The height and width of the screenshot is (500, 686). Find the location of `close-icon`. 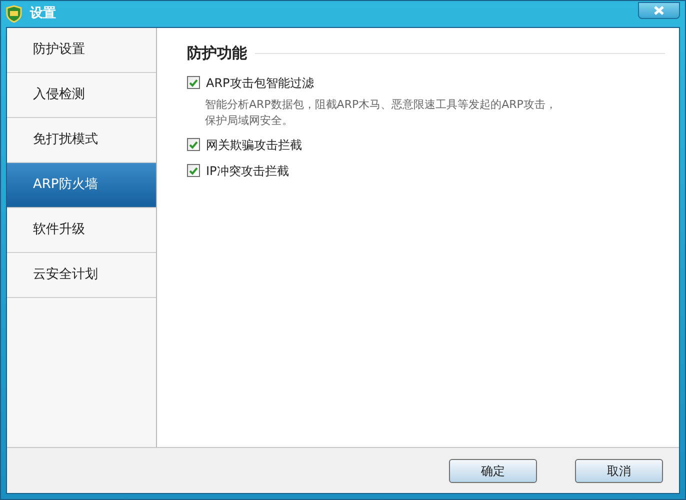

close-icon is located at coordinates (659, 10).